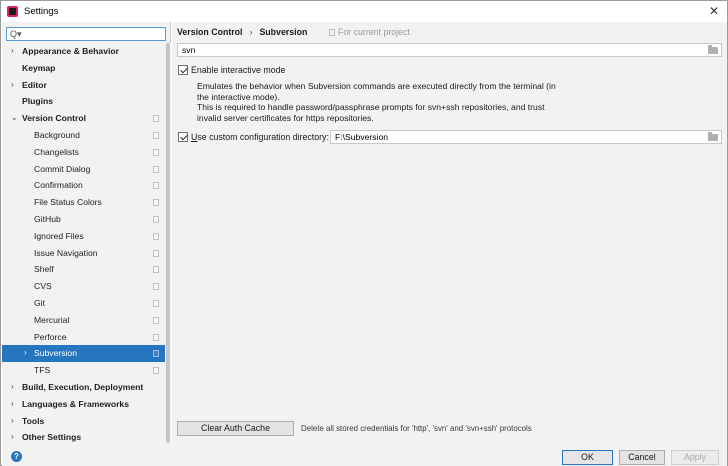 The image size is (728, 466). What do you see at coordinates (238, 70) in the screenshot?
I see `enable-interactive-mode-label: Enable interactive mode` at bounding box center [238, 70].